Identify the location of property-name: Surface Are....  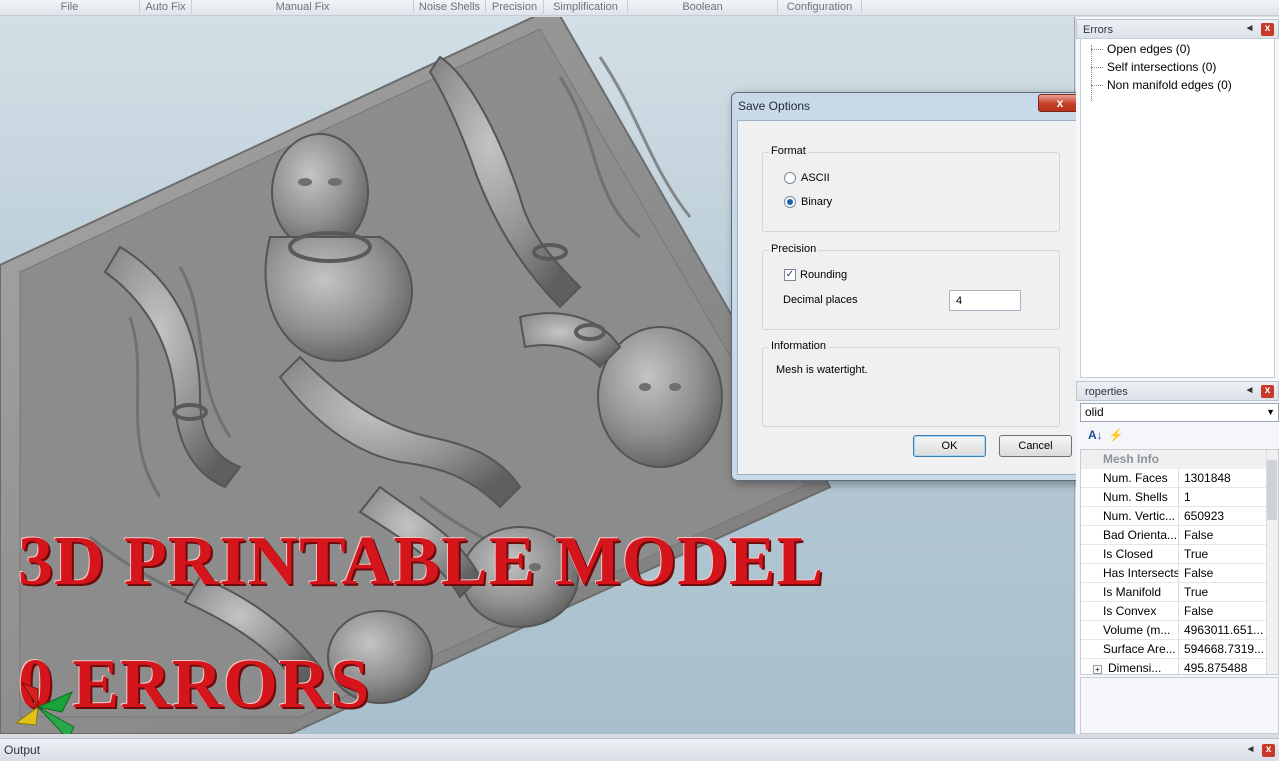
(1130, 649).